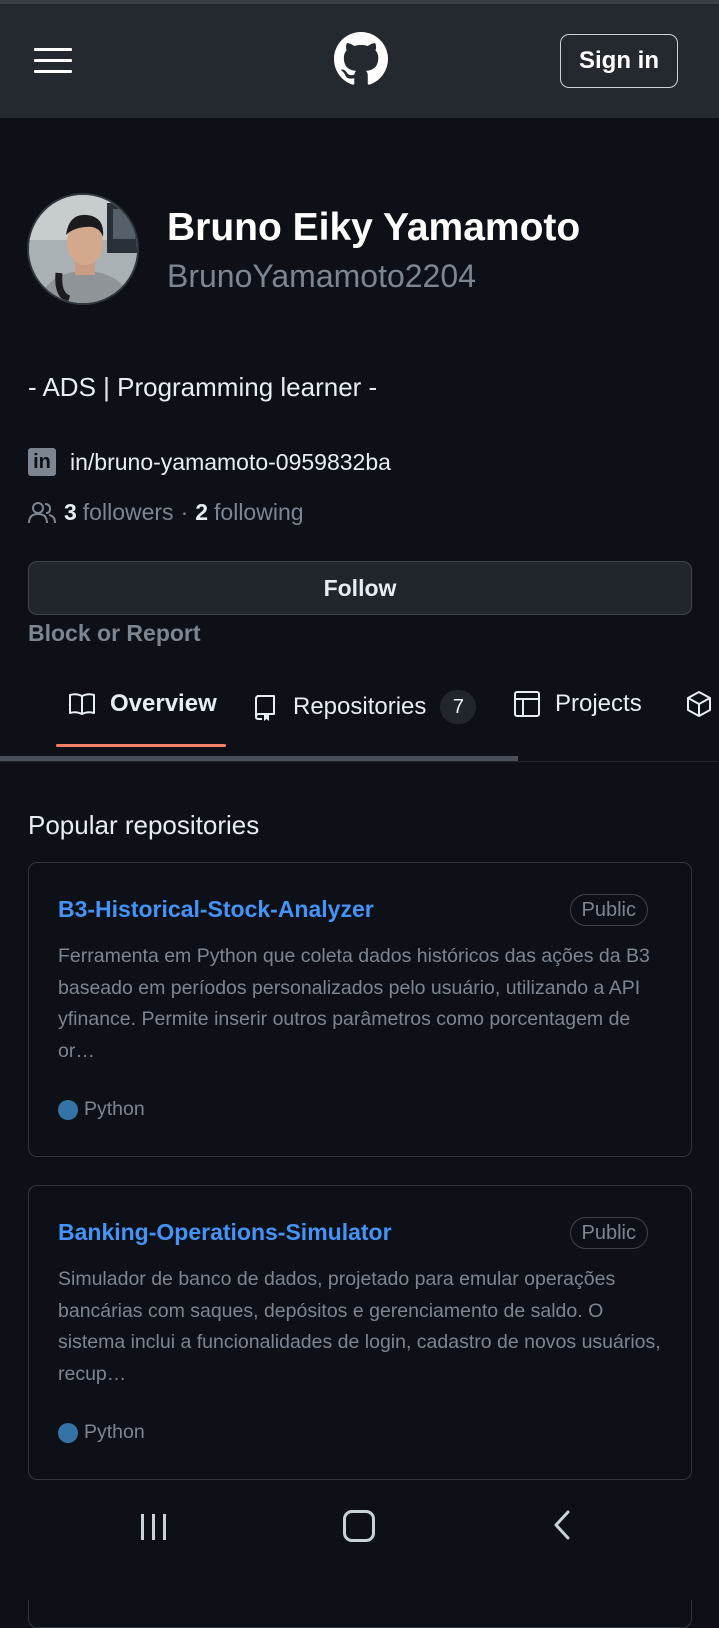 The image size is (719, 1628). Describe the element at coordinates (83, 249) in the screenshot. I see `avatar` at that location.